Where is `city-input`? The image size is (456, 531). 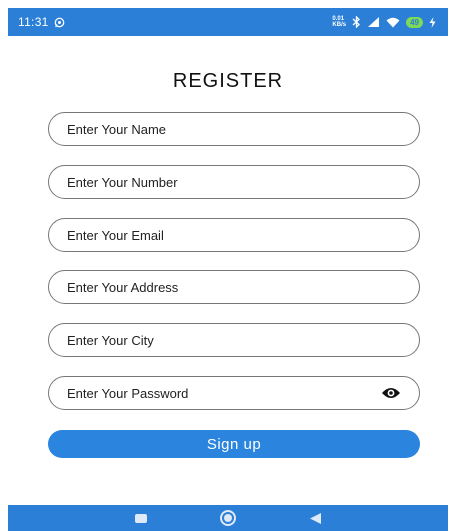 city-input is located at coordinates (234, 340).